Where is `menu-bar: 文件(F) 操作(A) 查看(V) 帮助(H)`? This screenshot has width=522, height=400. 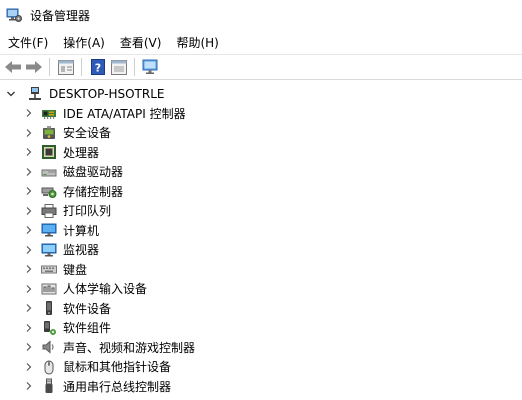 menu-bar: 文件(F) 操作(A) 查看(V) 帮助(H) is located at coordinates (261, 42).